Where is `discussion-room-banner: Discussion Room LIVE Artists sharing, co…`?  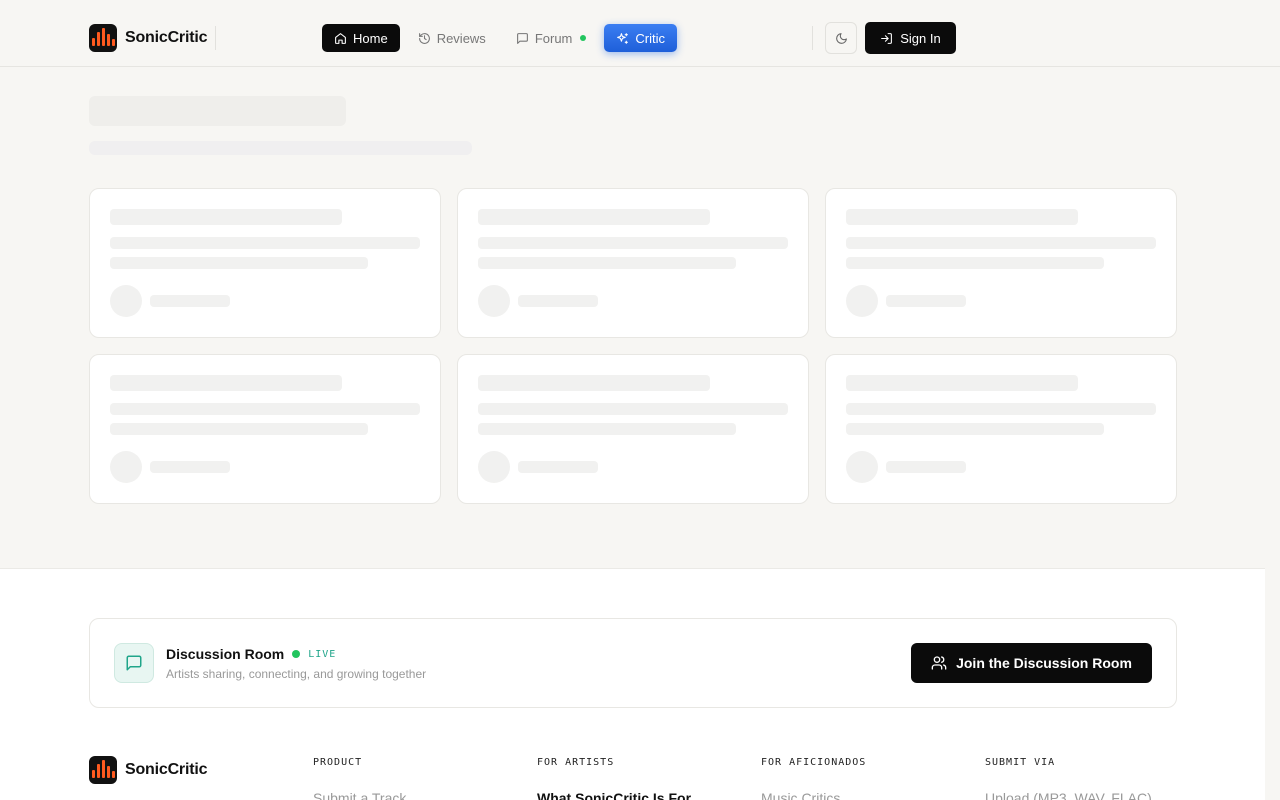
discussion-room-banner: Discussion Room LIVE Artists sharing, co… is located at coordinates (633, 663).